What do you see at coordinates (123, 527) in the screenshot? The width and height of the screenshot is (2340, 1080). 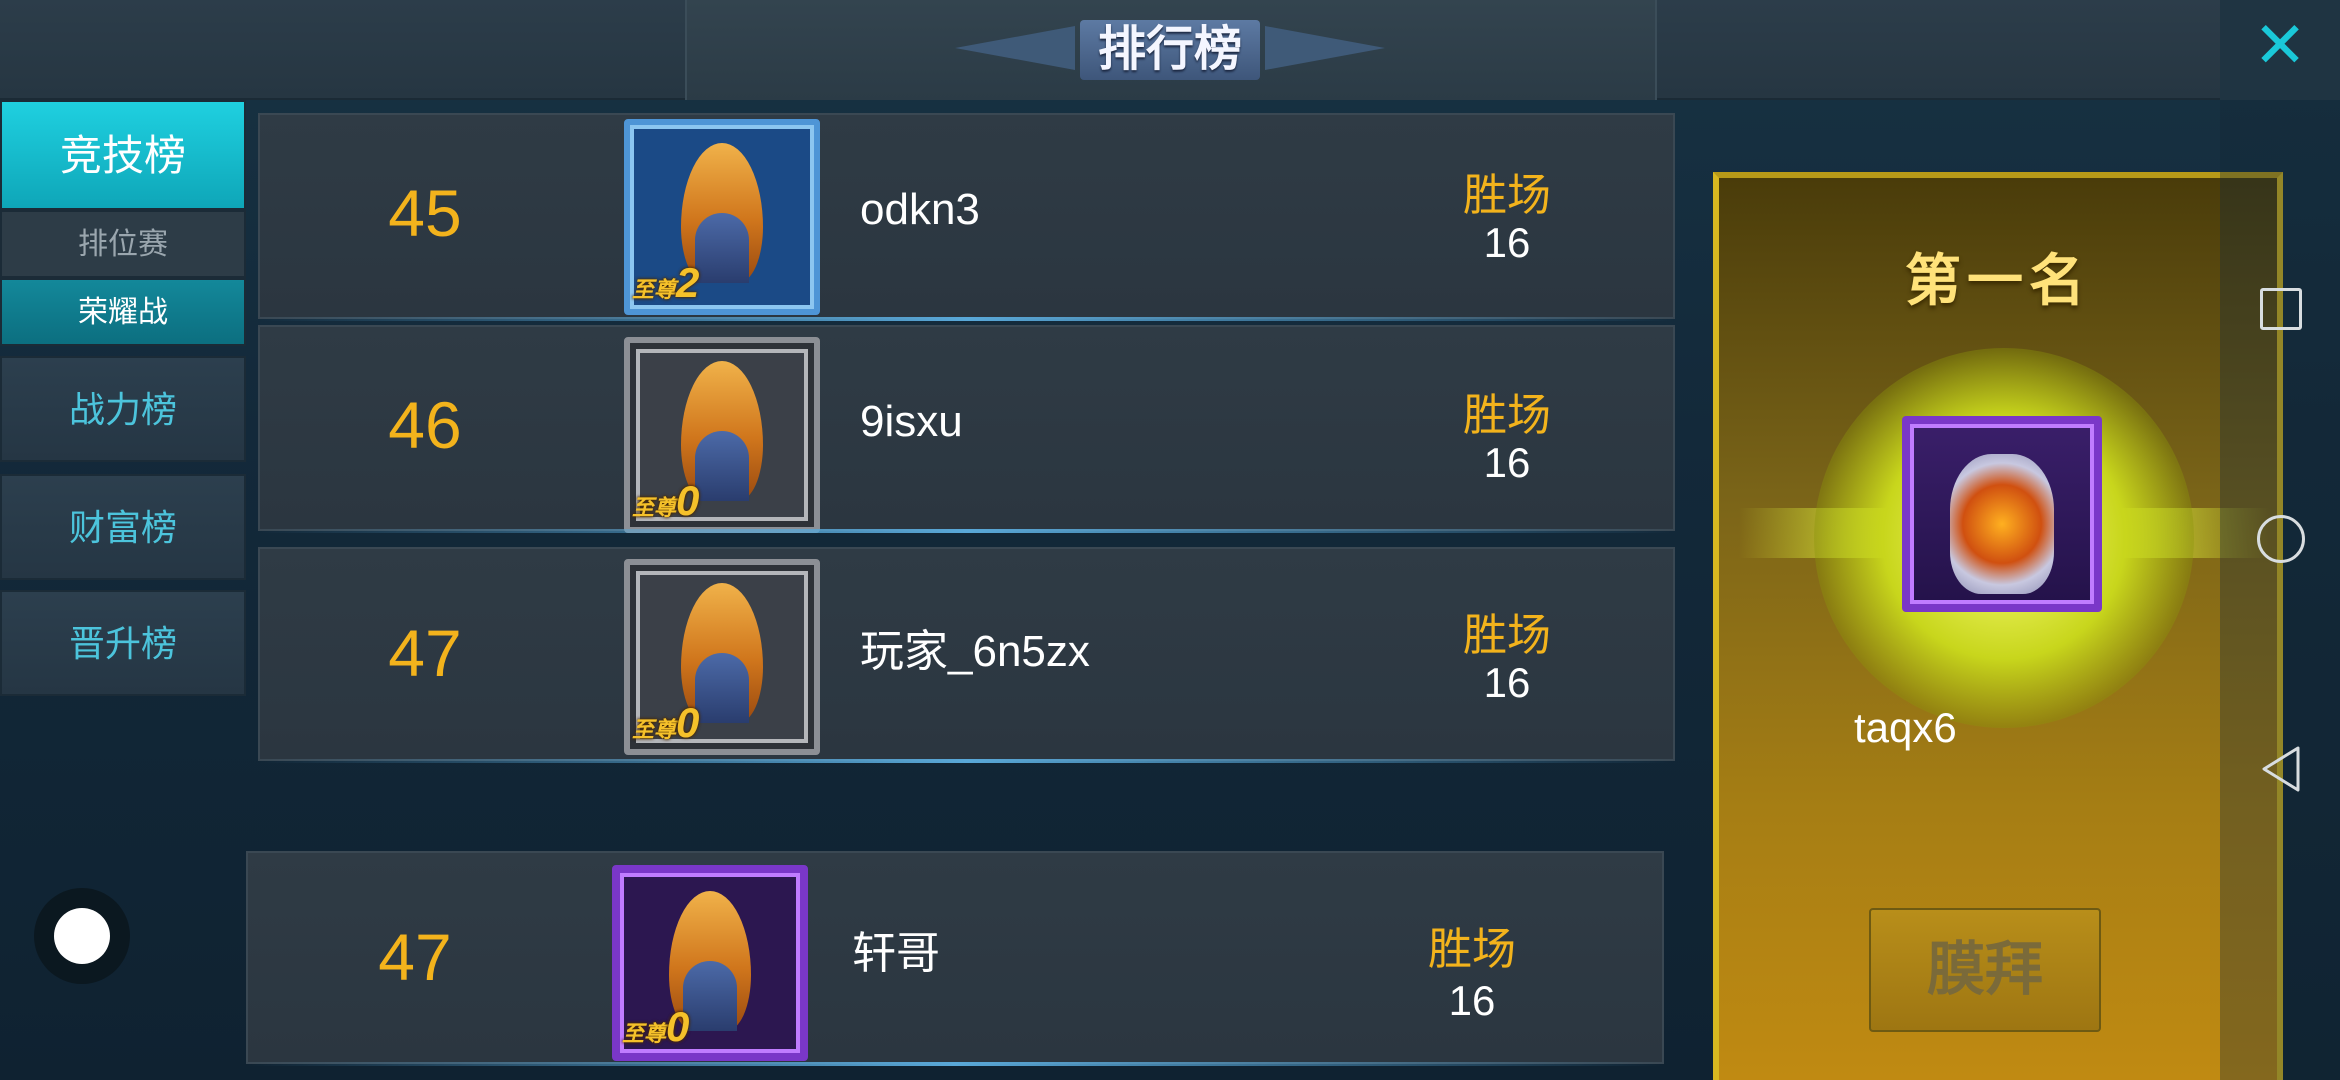 I see `tab-wealth-ranking: 财富榜` at bounding box center [123, 527].